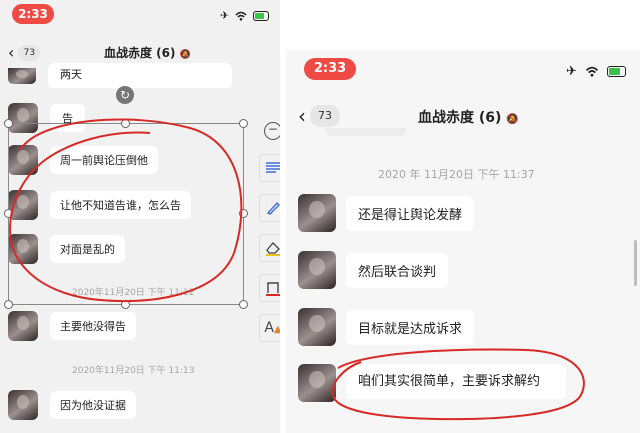 The height and width of the screenshot is (433, 640). What do you see at coordinates (125, 95) in the screenshot?
I see `rotate-handle: ↻` at bounding box center [125, 95].